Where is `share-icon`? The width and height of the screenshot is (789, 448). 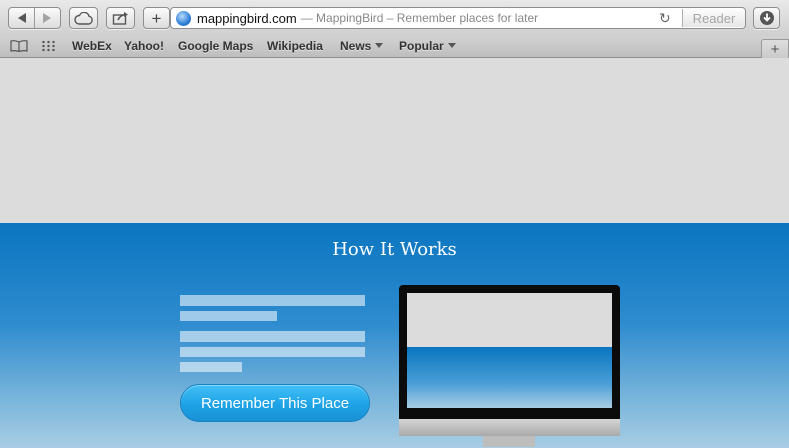
share-icon is located at coordinates (120, 18).